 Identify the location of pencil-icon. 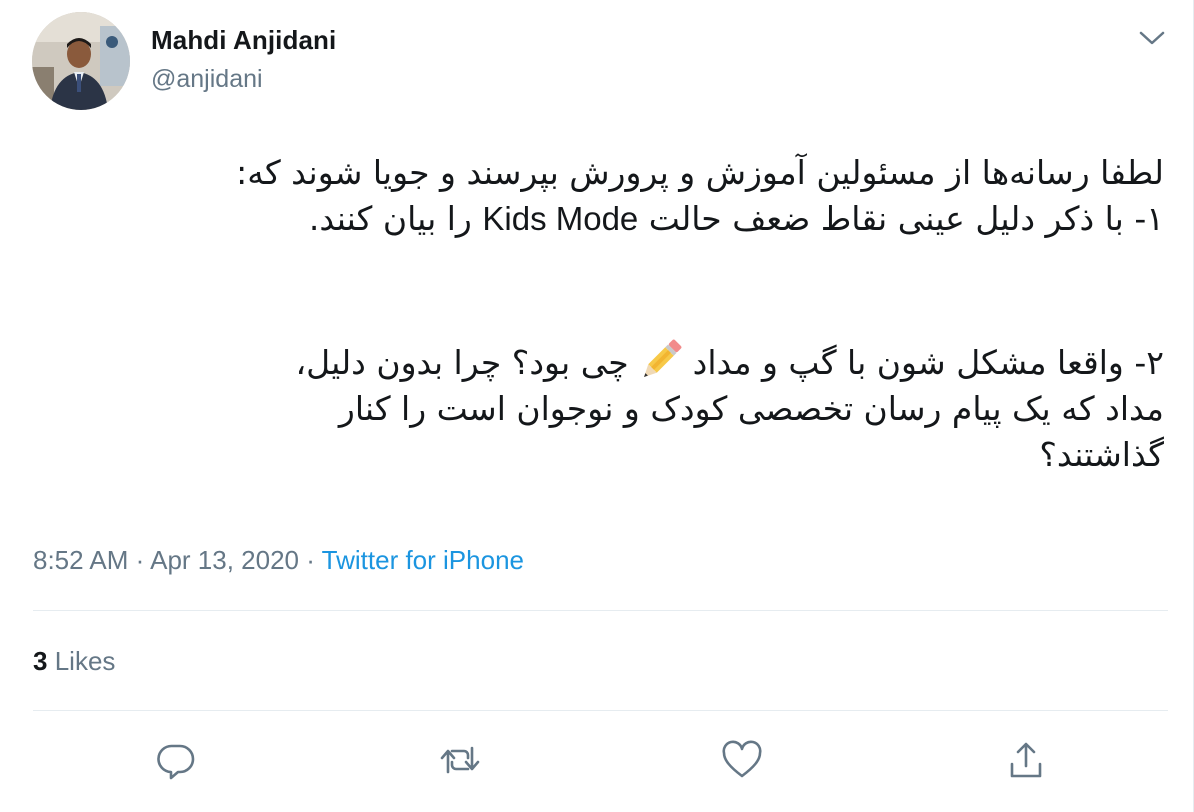
(661, 360).